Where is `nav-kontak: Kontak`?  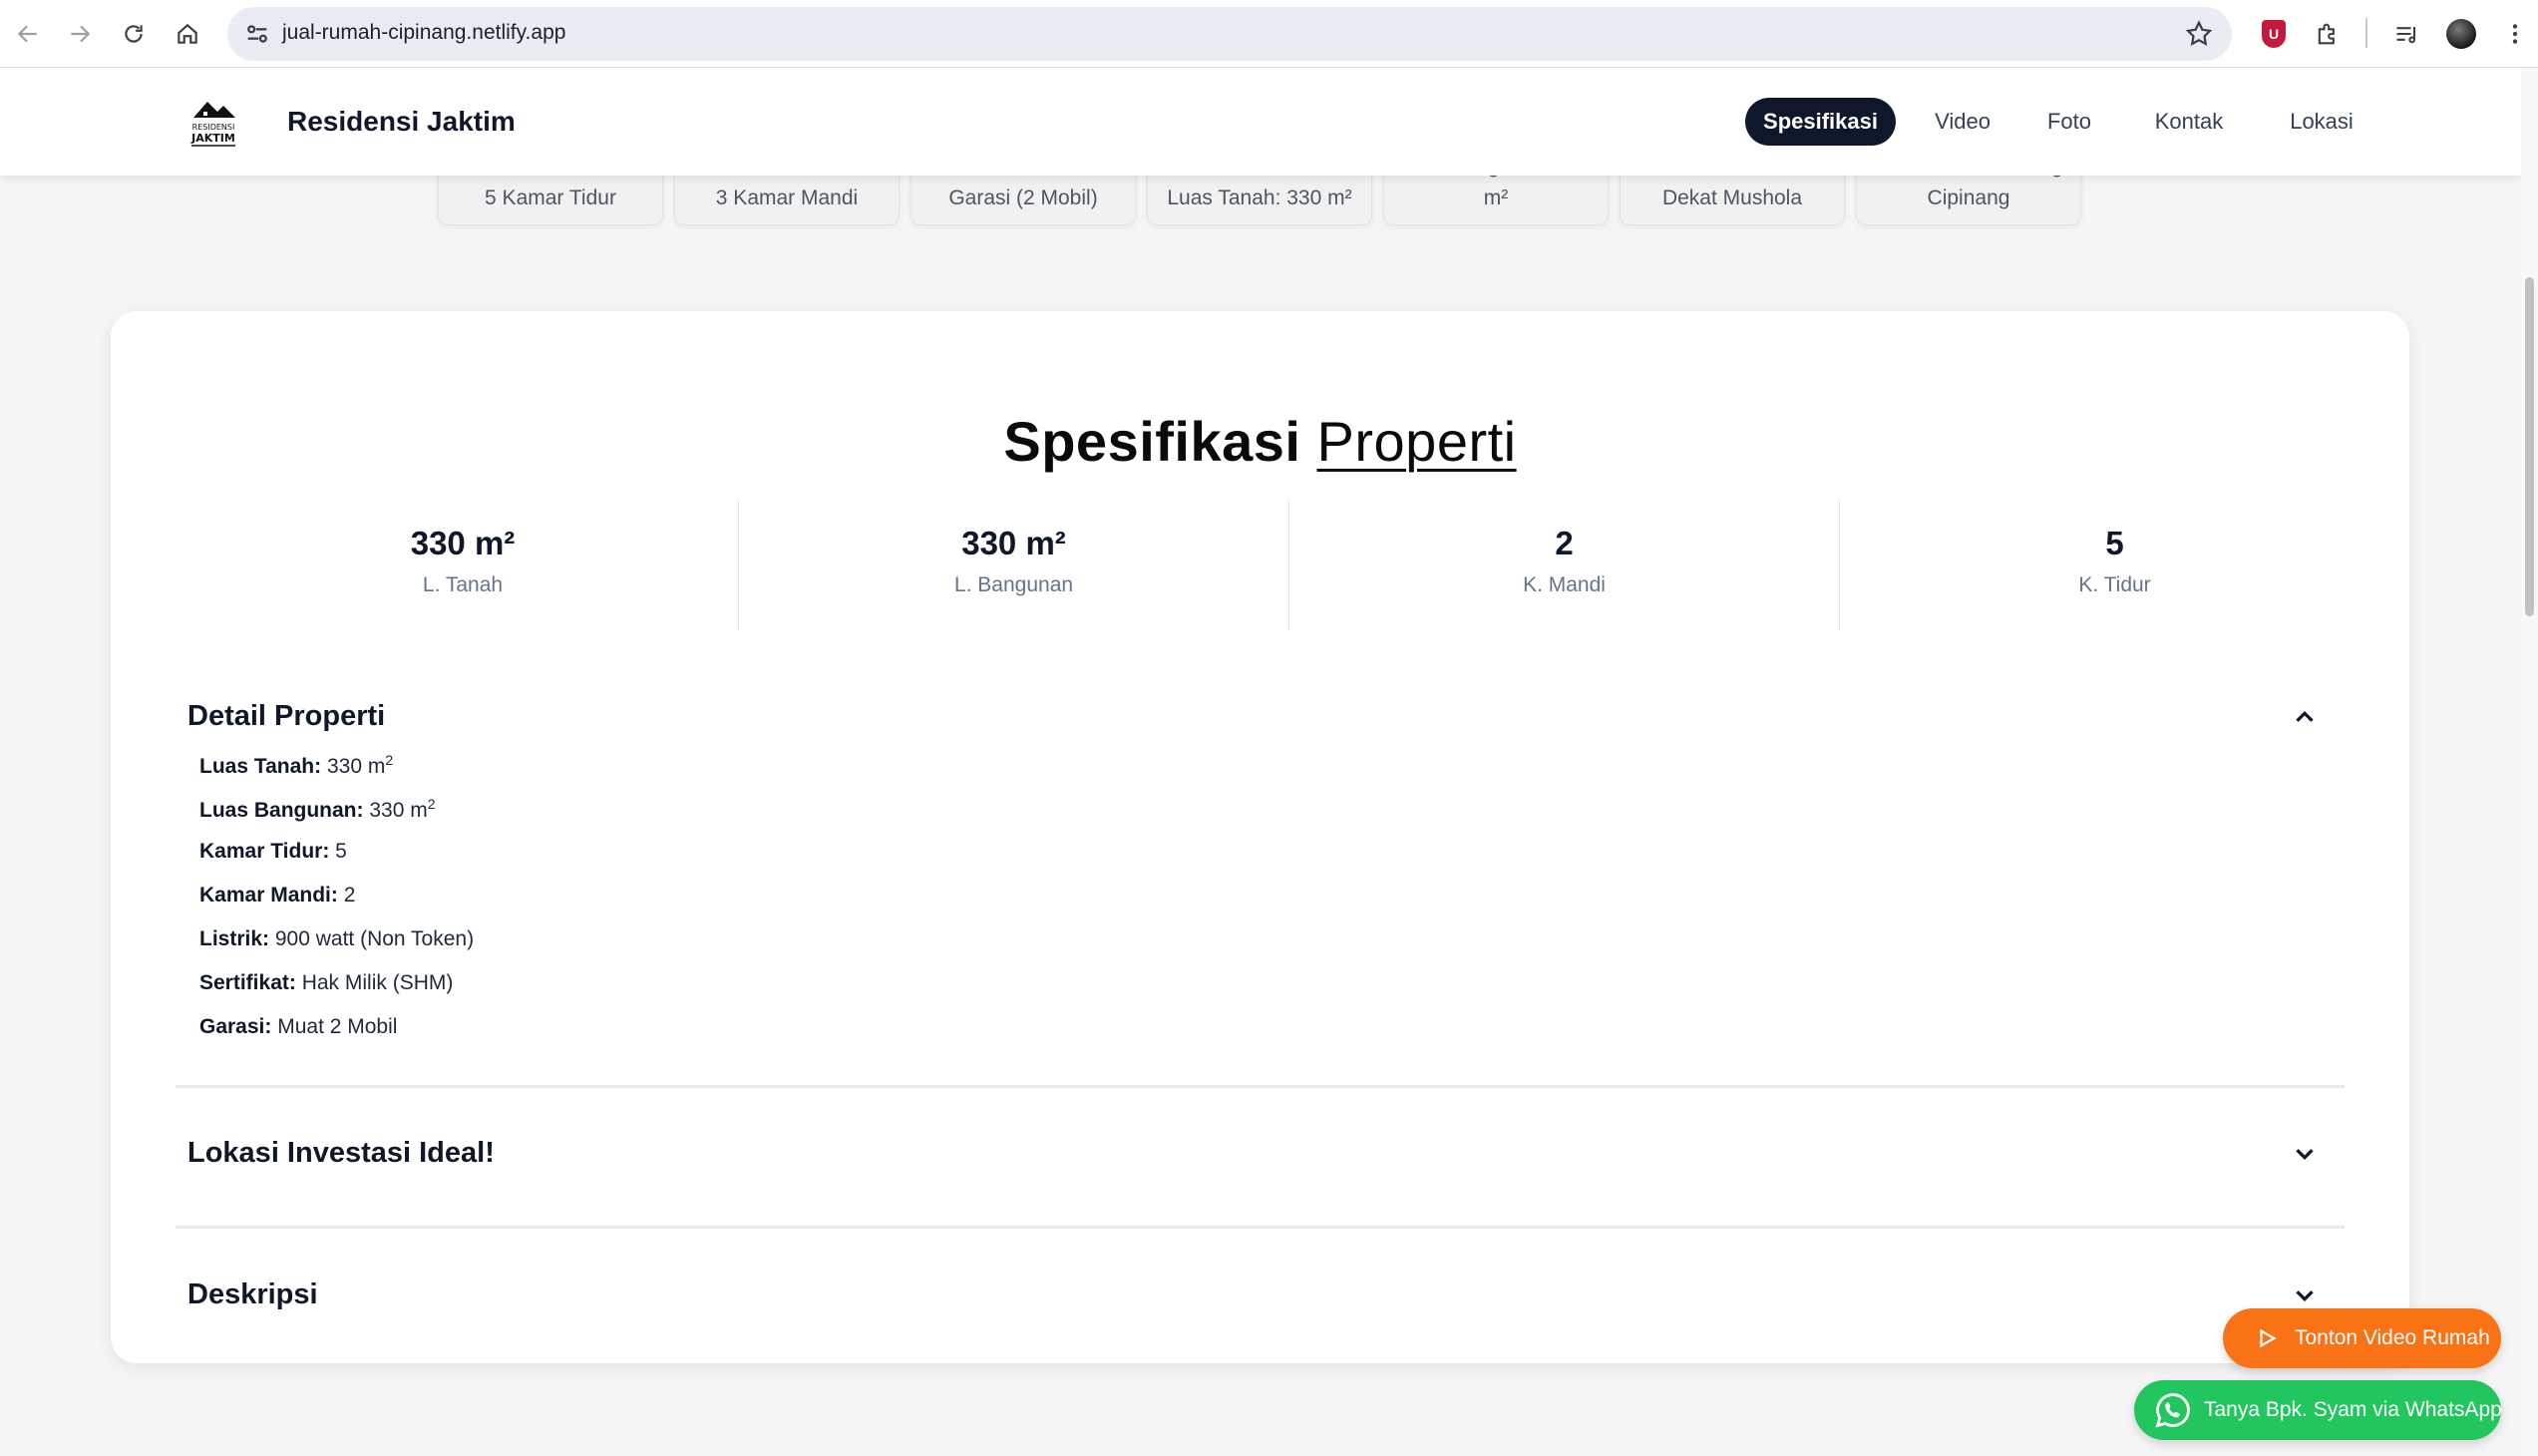 nav-kontak: Kontak is located at coordinates (2189, 122).